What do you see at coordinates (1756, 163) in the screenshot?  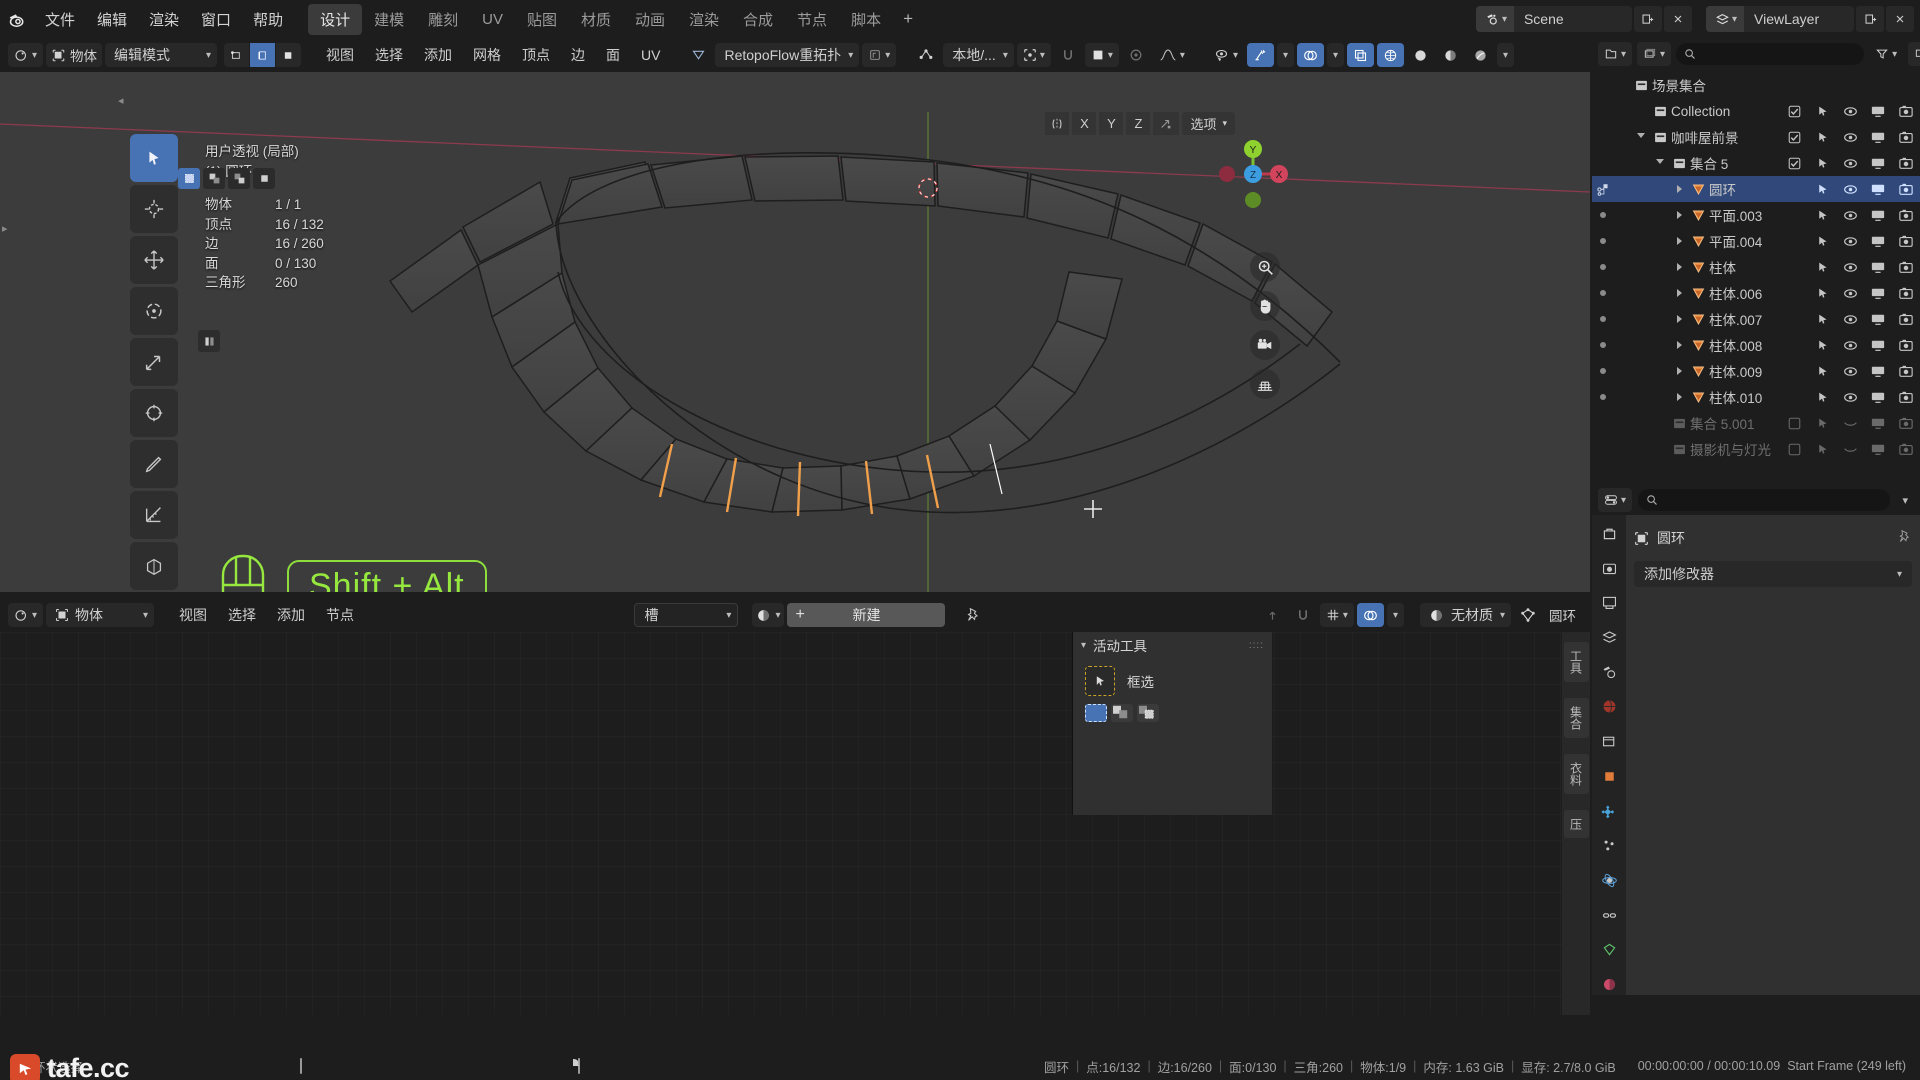 I see `outliner-row: 集合 5` at bounding box center [1756, 163].